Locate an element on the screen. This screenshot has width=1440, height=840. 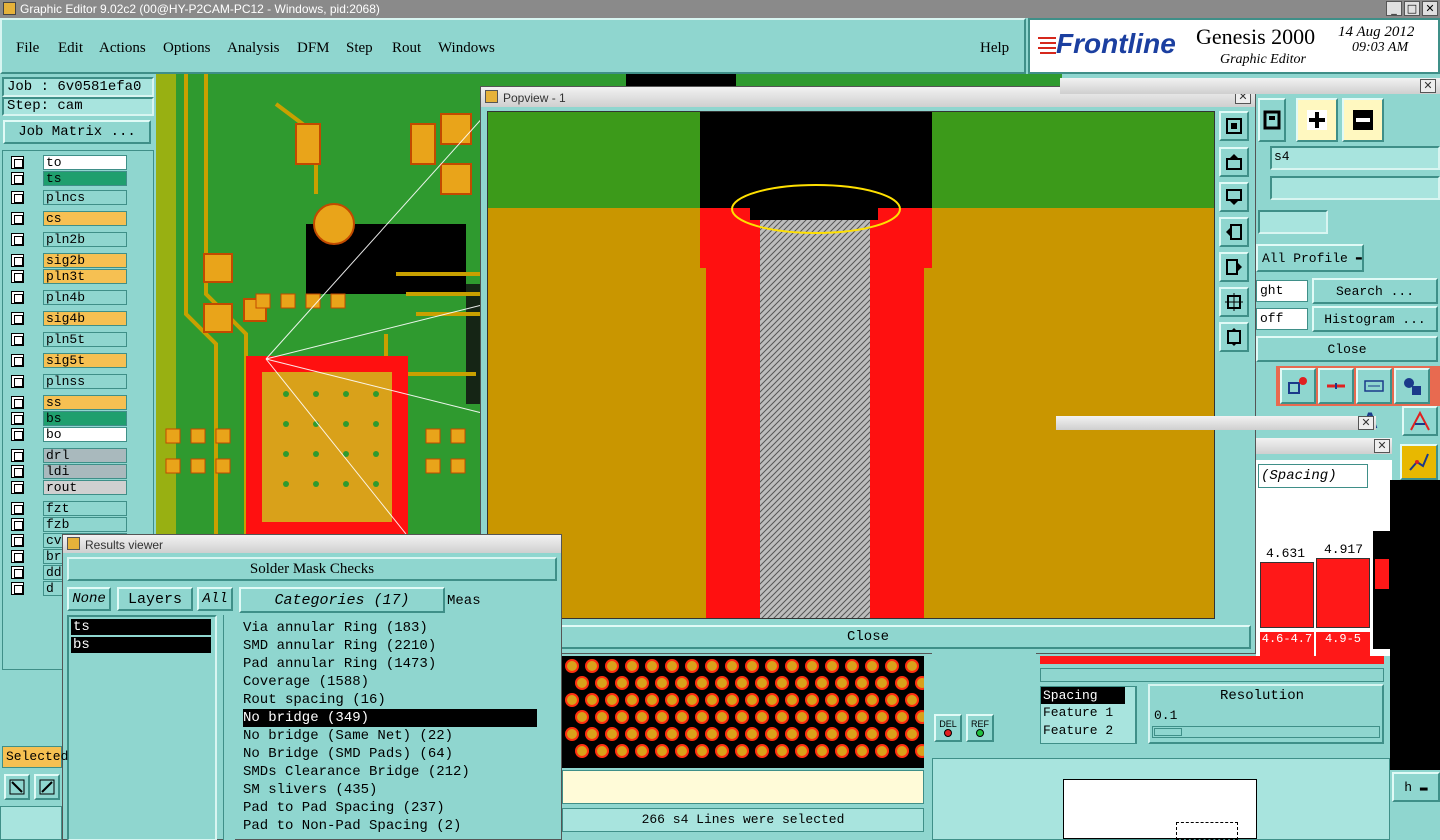
snap-icon is located at coordinates (1272, 120).